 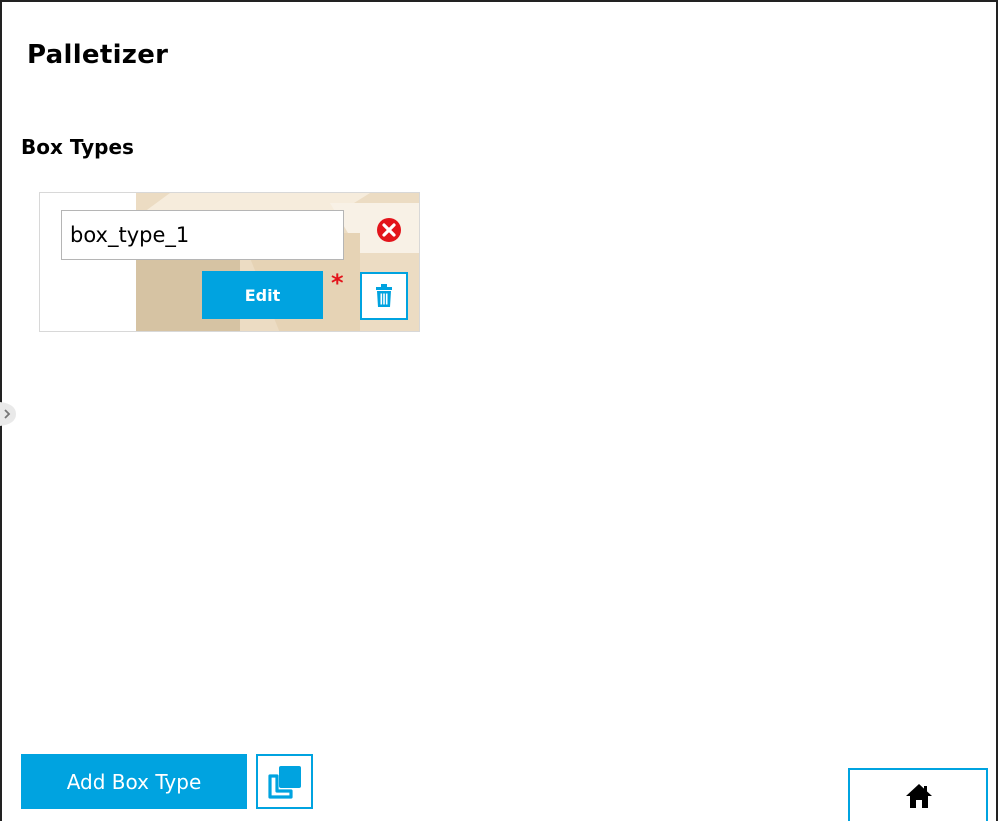 I want to click on remove-circle-icon, so click(x=389, y=230).